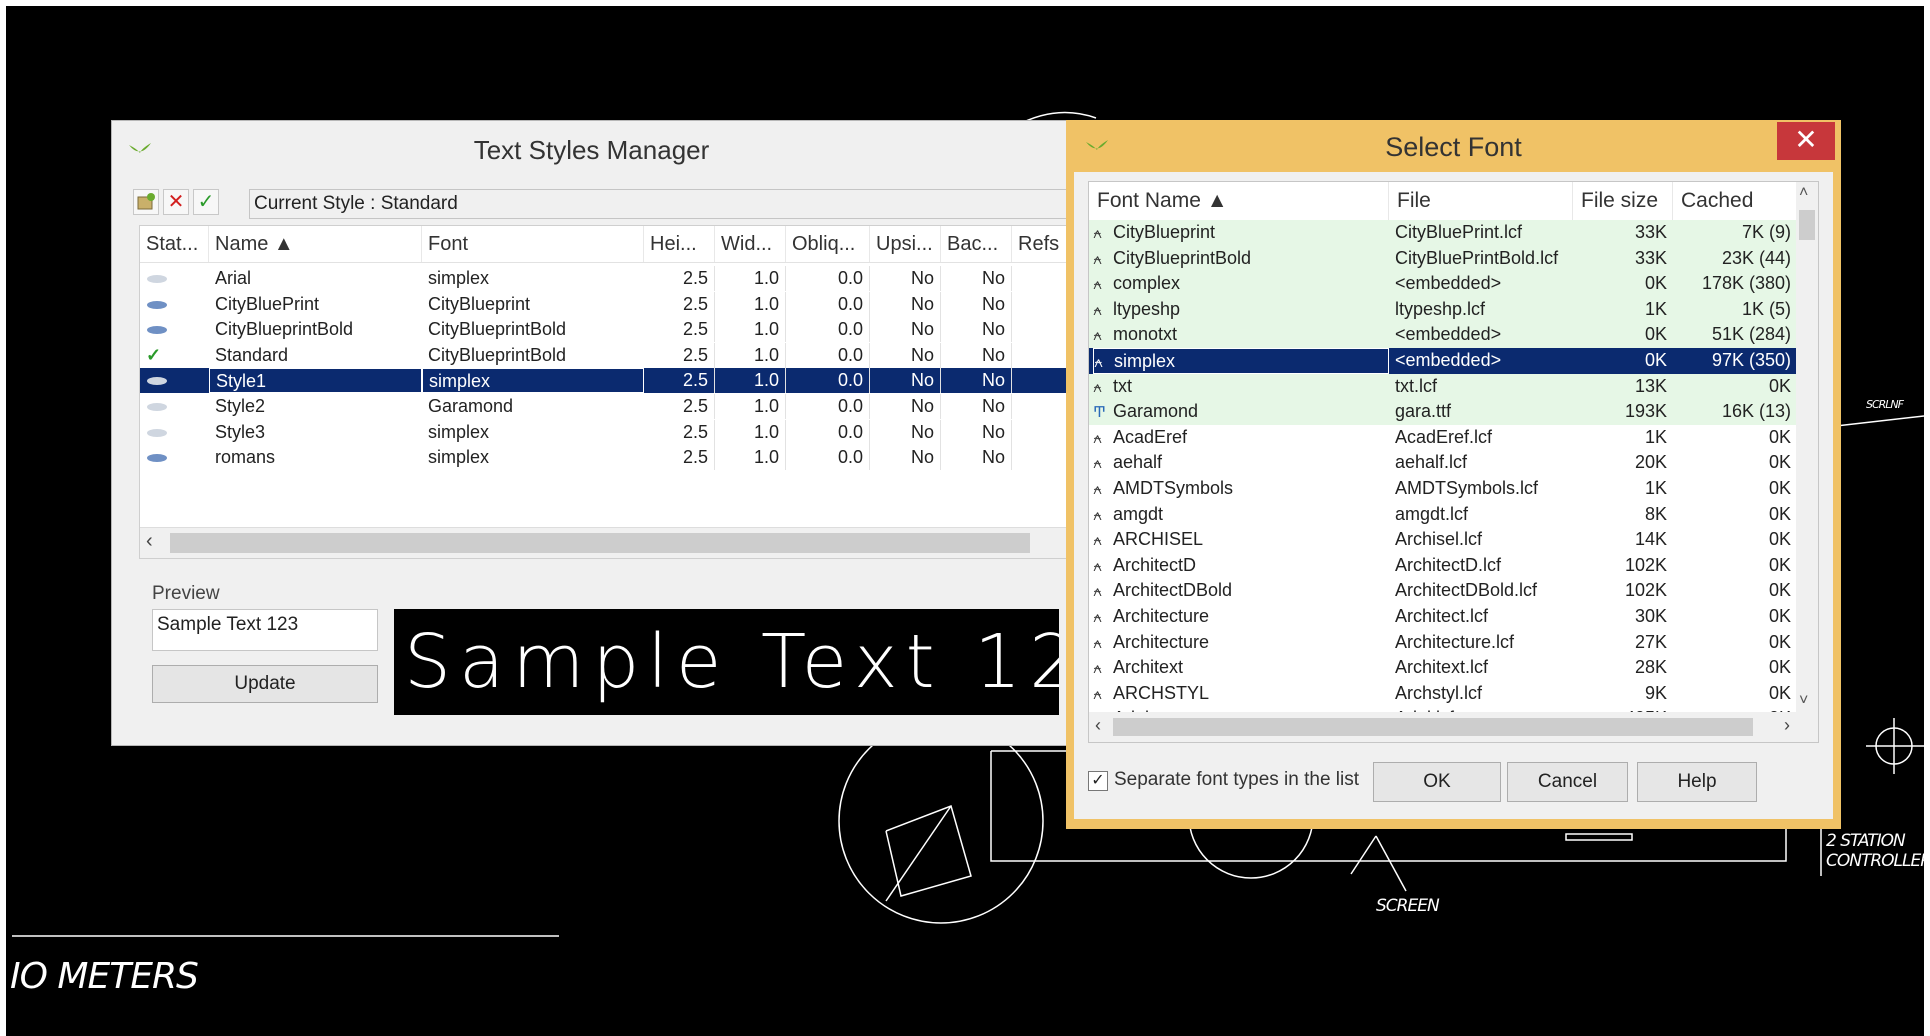 The height and width of the screenshot is (1036, 1930). What do you see at coordinates (1803, 193) in the screenshot?
I see `scroll-up-icon: ˄` at bounding box center [1803, 193].